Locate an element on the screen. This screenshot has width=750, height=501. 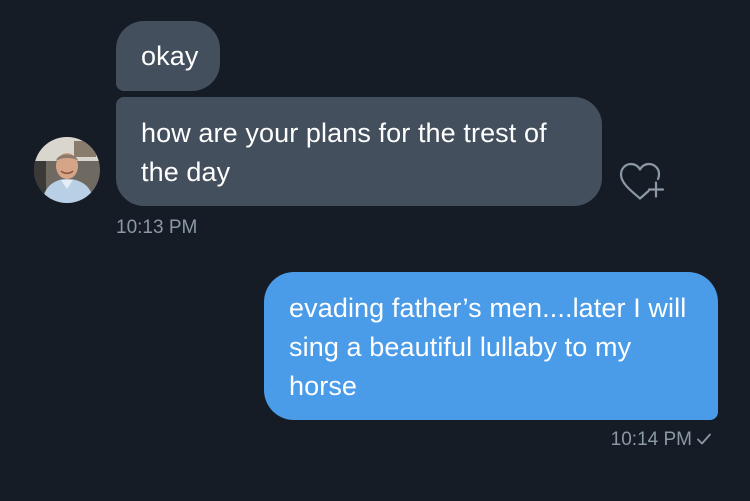
avatar is located at coordinates (67, 170).